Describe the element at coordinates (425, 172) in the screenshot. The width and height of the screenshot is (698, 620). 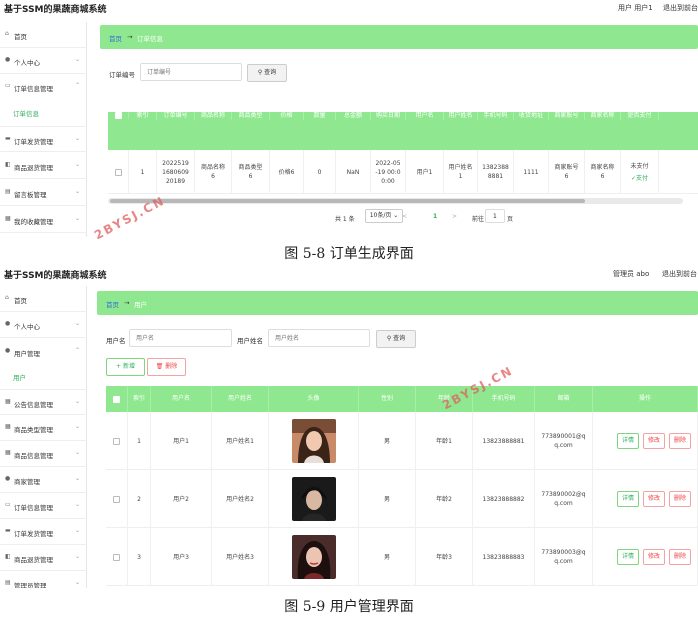
I see `cell-username: 用户1` at that location.